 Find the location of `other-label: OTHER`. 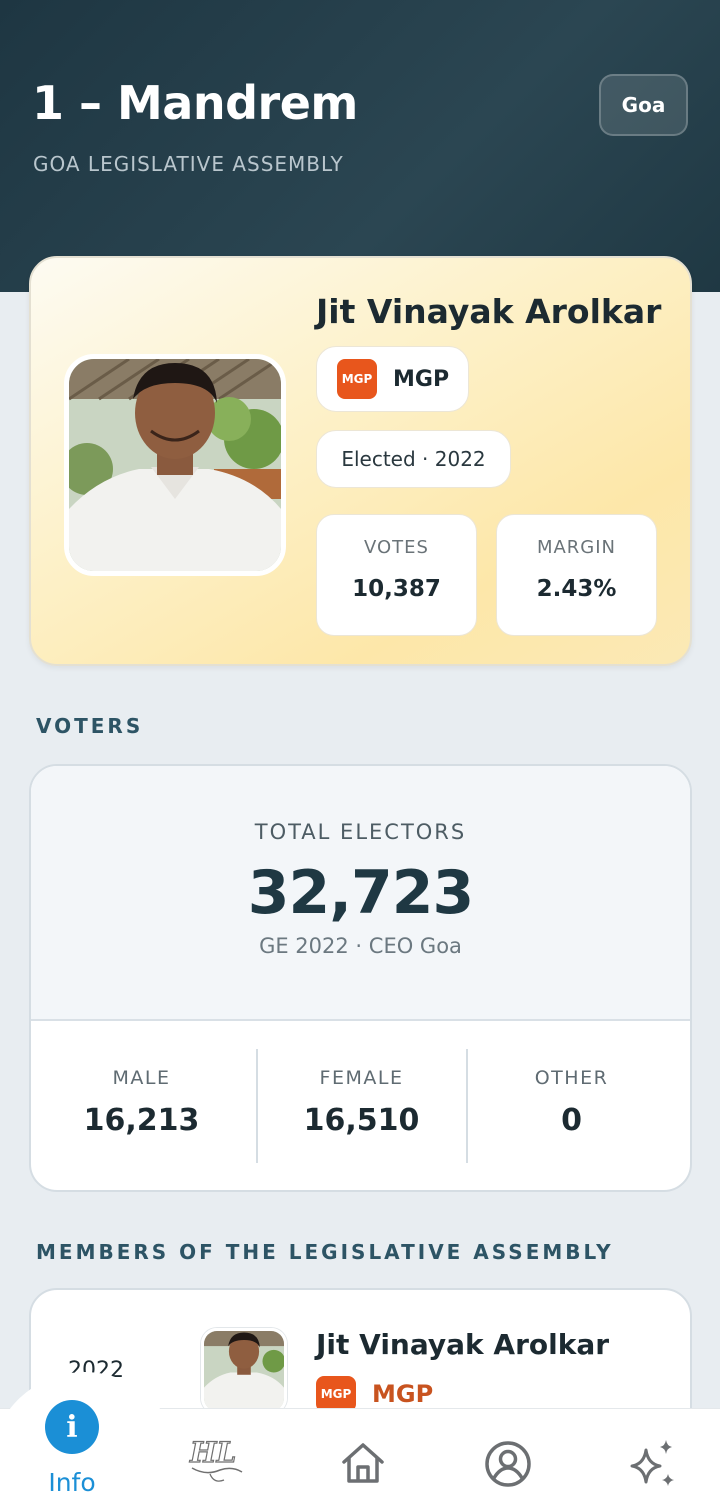

other-label: OTHER is located at coordinates (571, 1078).